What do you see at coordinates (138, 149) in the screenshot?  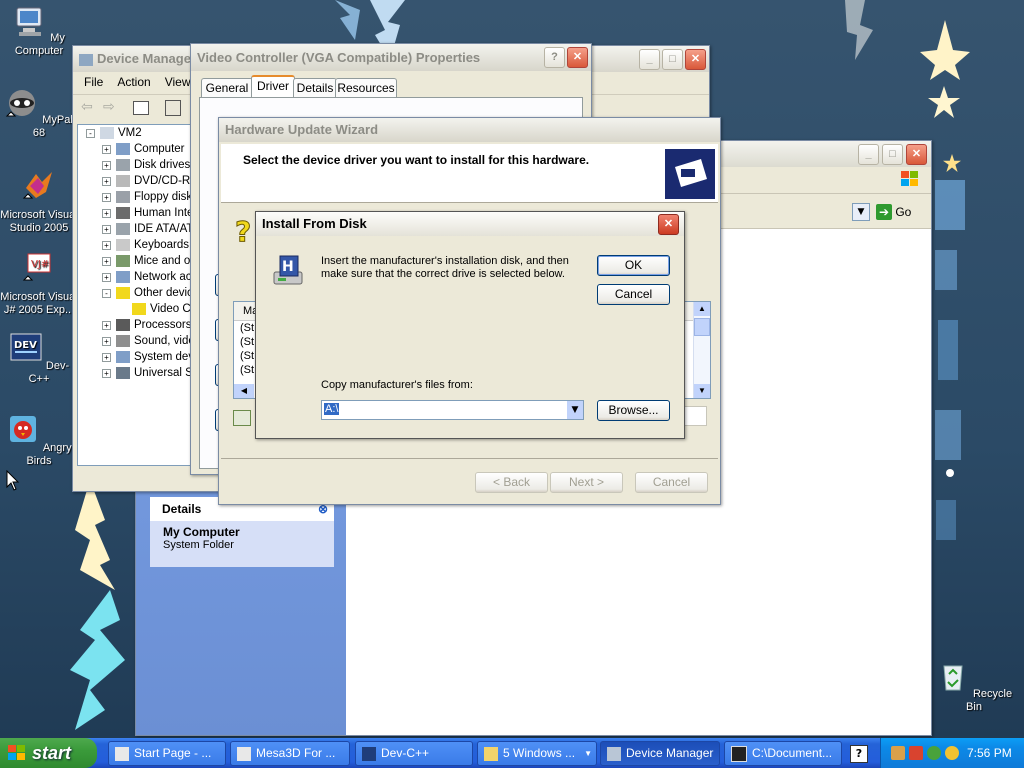 I see `tree-item: + Computer` at bounding box center [138, 149].